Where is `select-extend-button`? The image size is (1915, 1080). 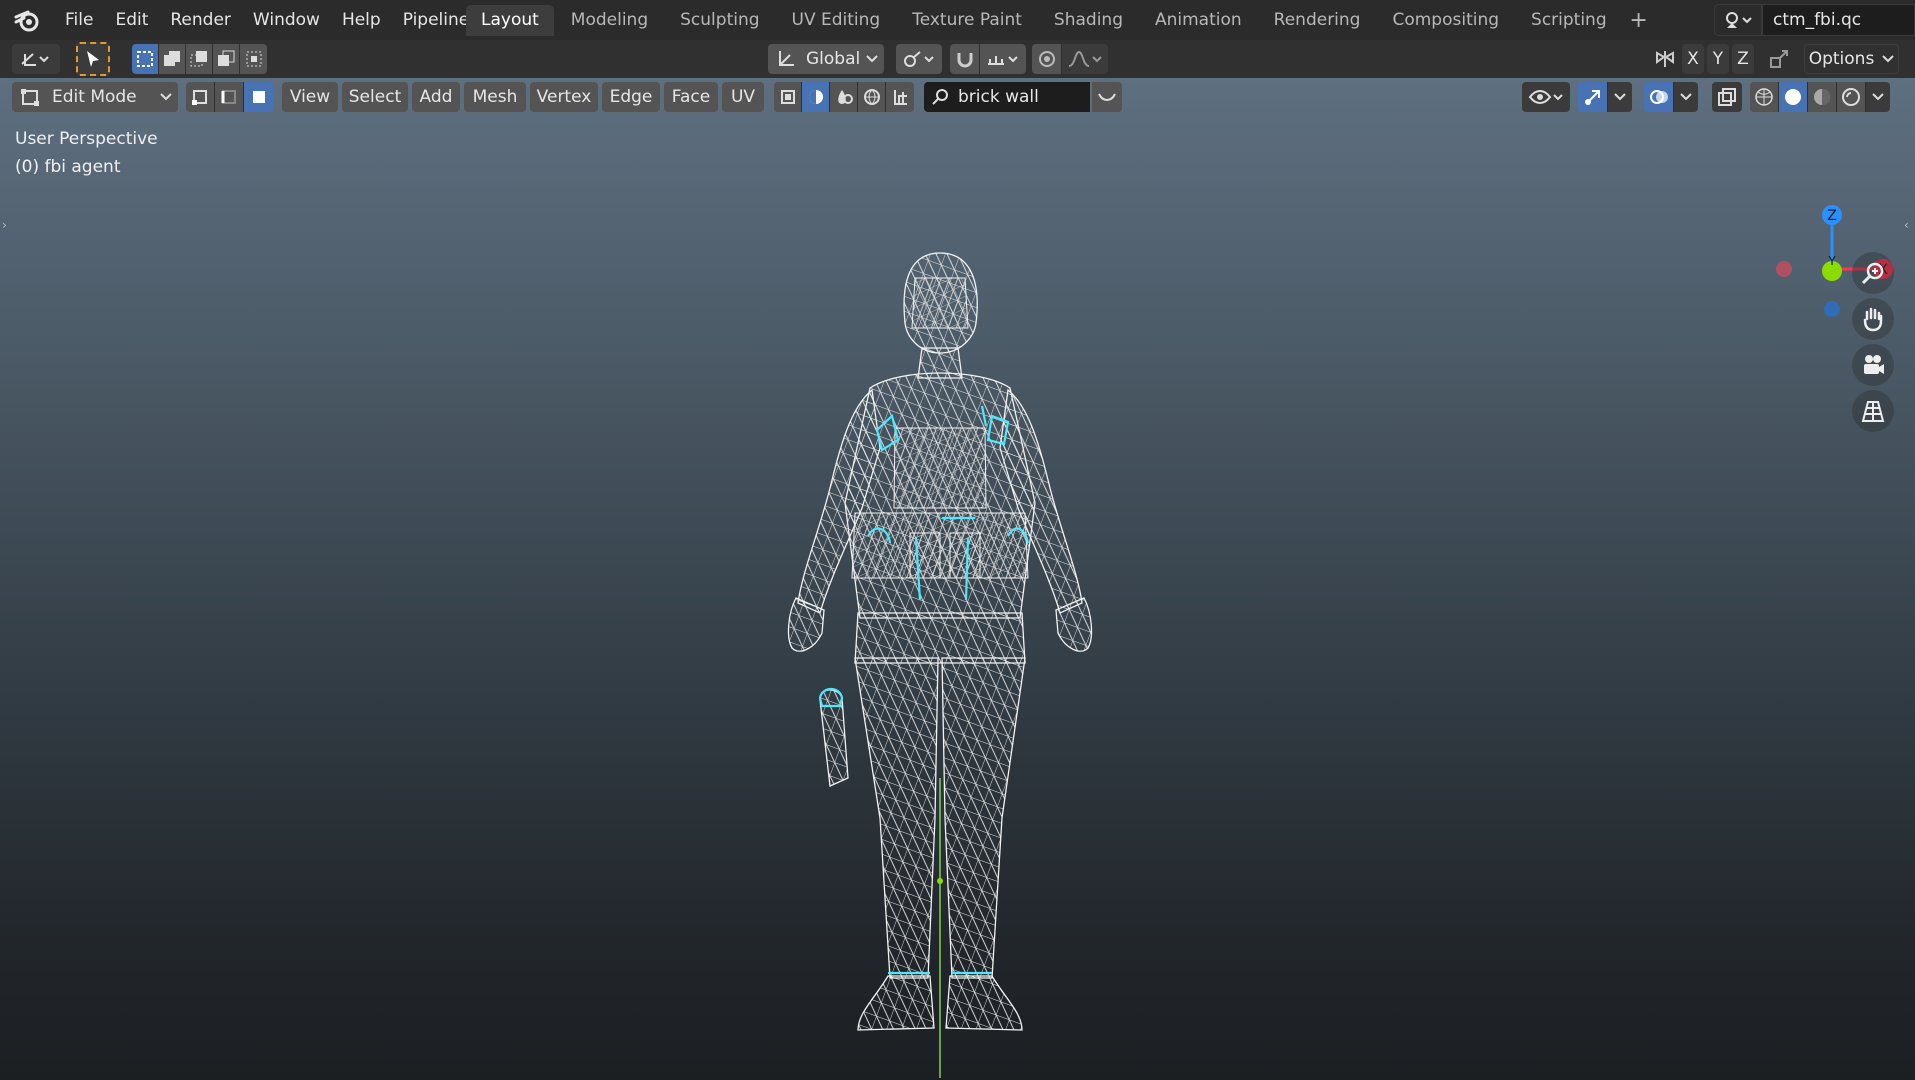 select-extend-button is located at coordinates (172, 59).